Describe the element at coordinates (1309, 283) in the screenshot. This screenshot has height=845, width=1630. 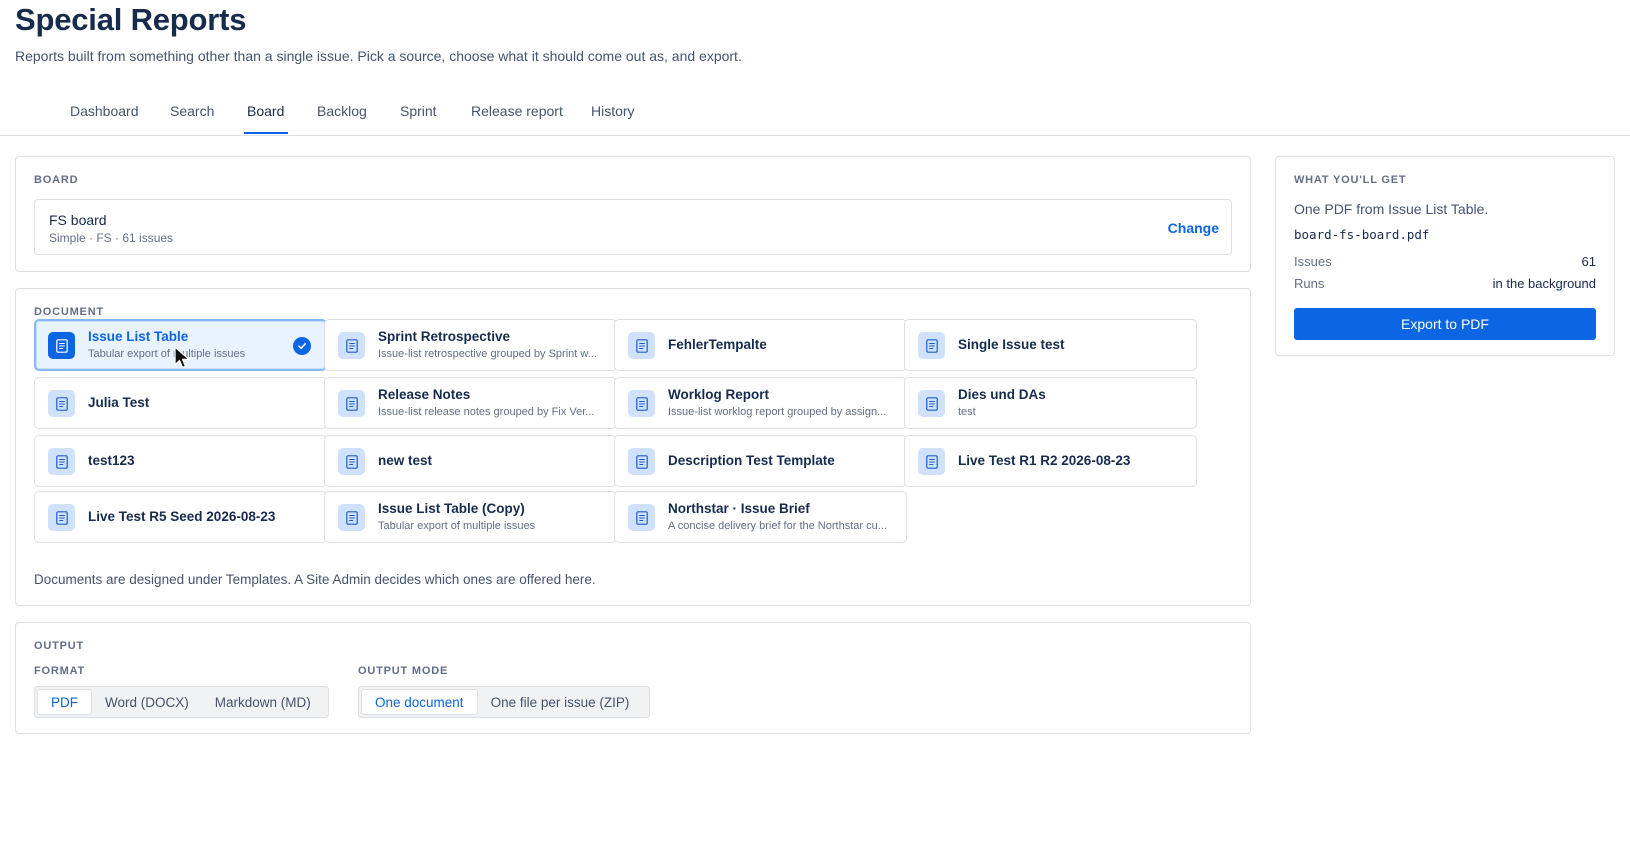
I see `runs-label: Runs` at that location.